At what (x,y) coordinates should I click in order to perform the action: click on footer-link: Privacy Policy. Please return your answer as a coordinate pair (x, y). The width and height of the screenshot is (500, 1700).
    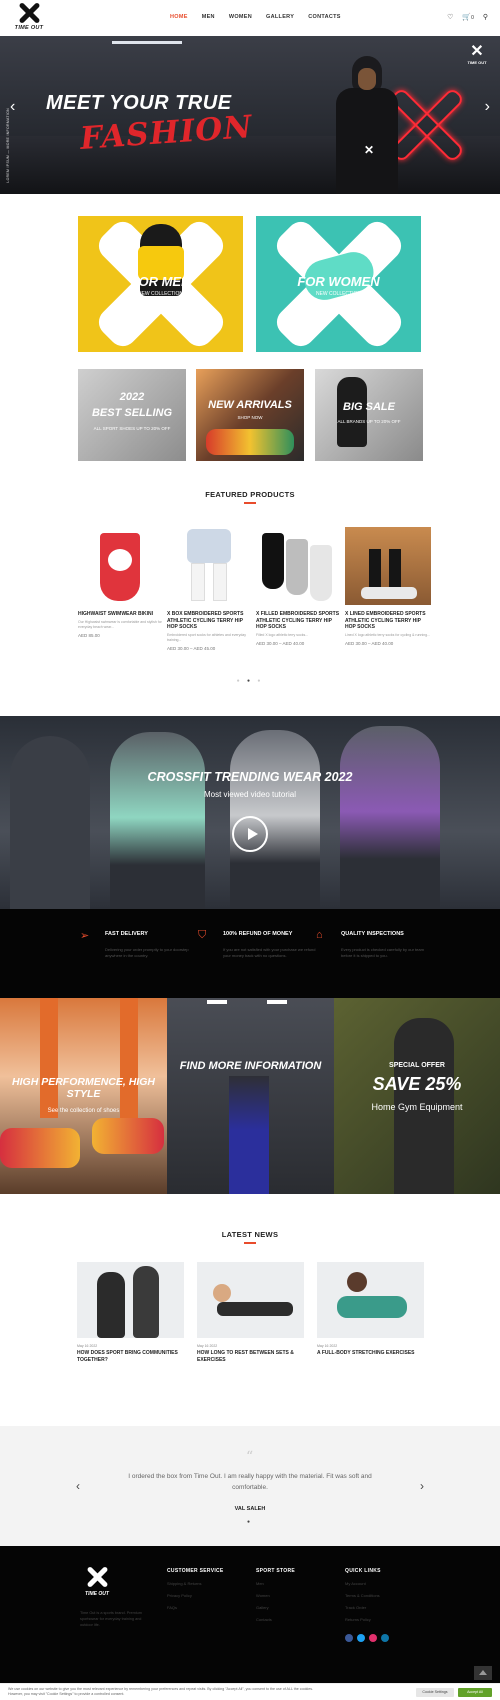
    Looking at the image, I should click on (195, 1595).